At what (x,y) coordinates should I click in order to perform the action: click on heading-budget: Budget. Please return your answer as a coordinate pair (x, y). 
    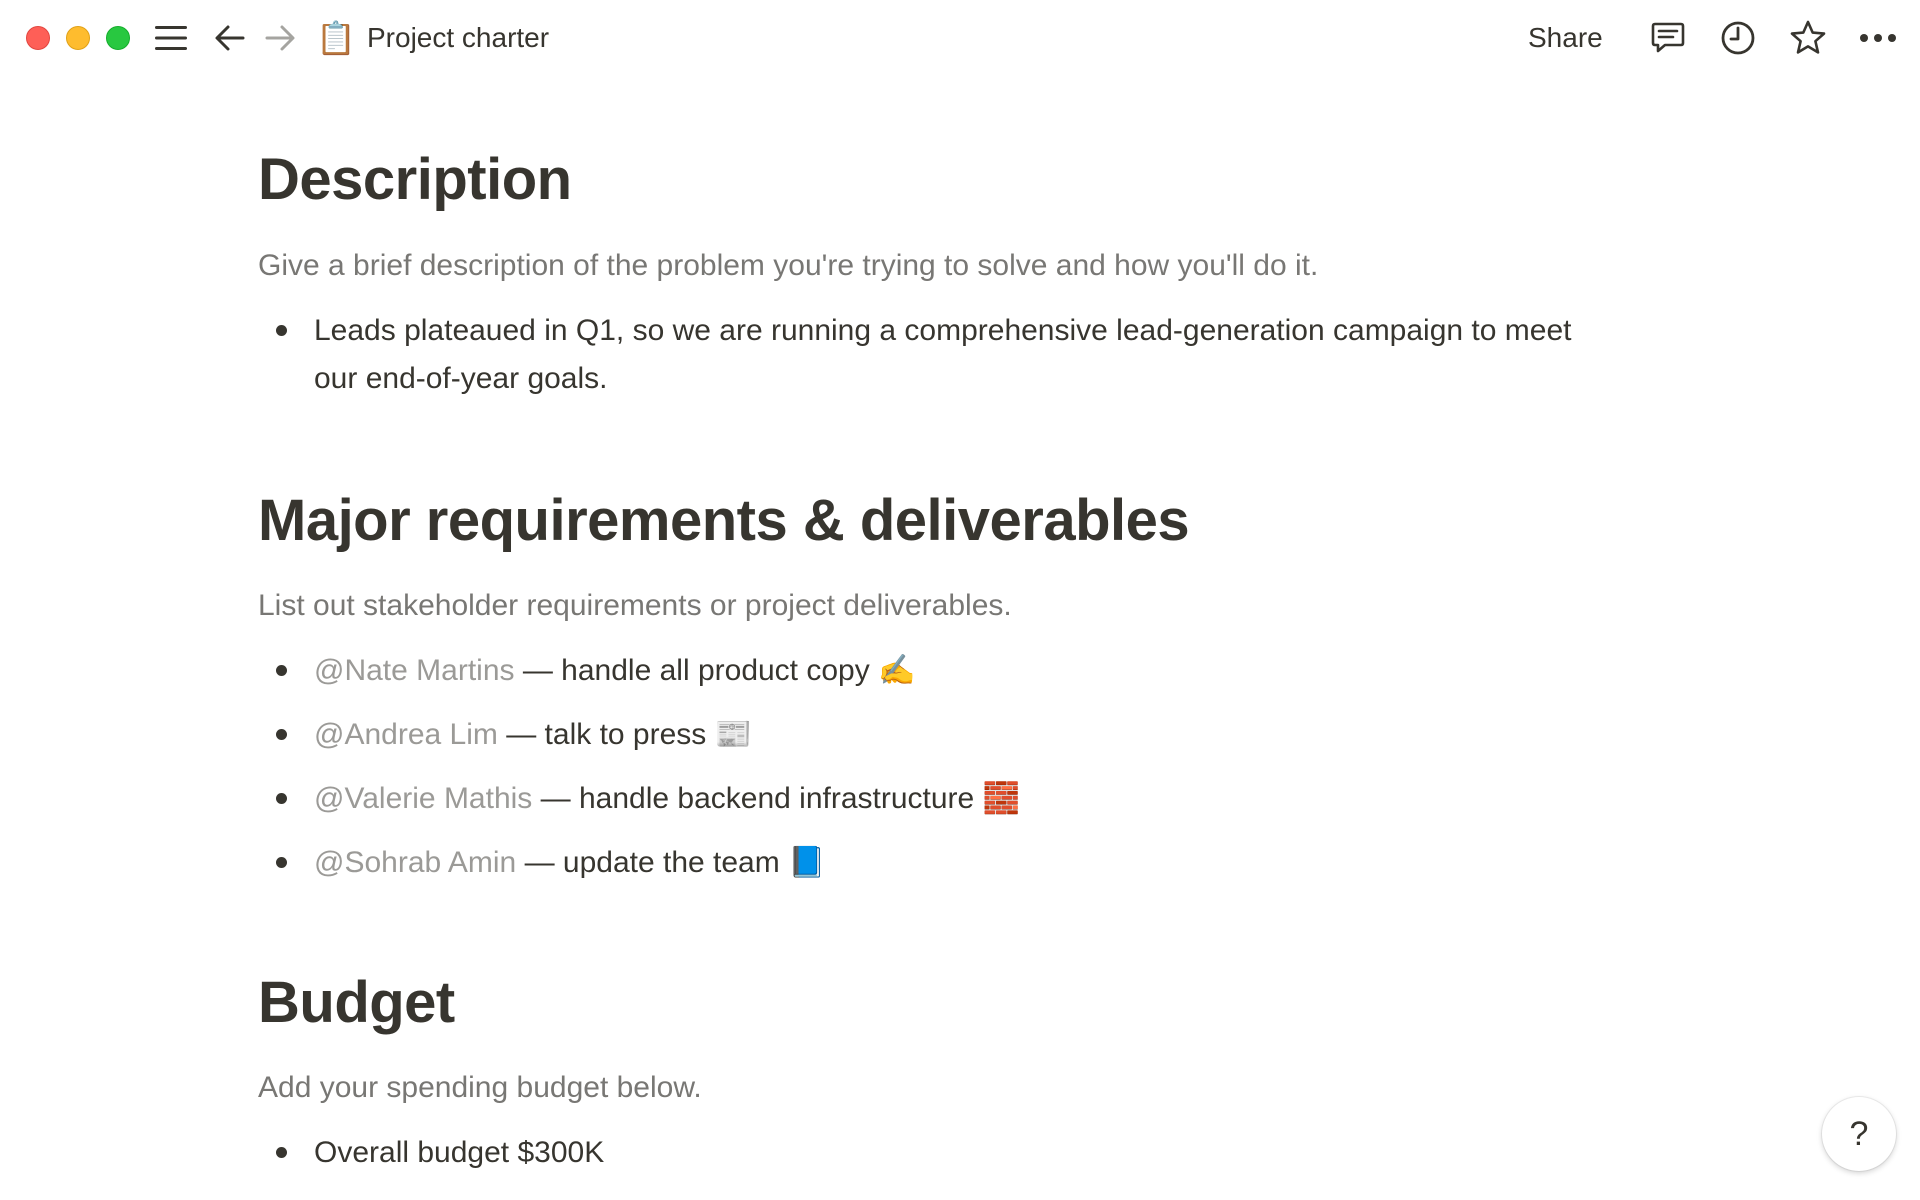
    Looking at the image, I should click on (356, 1003).